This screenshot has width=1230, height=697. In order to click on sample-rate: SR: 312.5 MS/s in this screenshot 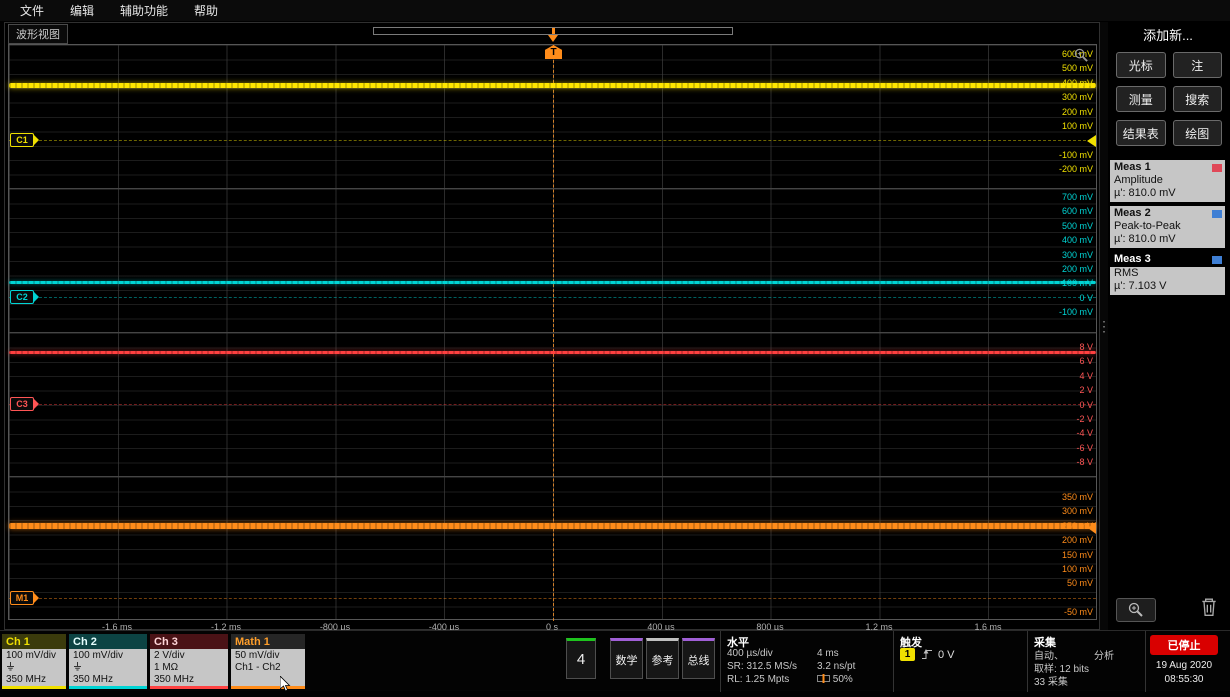, I will do `click(762, 666)`.